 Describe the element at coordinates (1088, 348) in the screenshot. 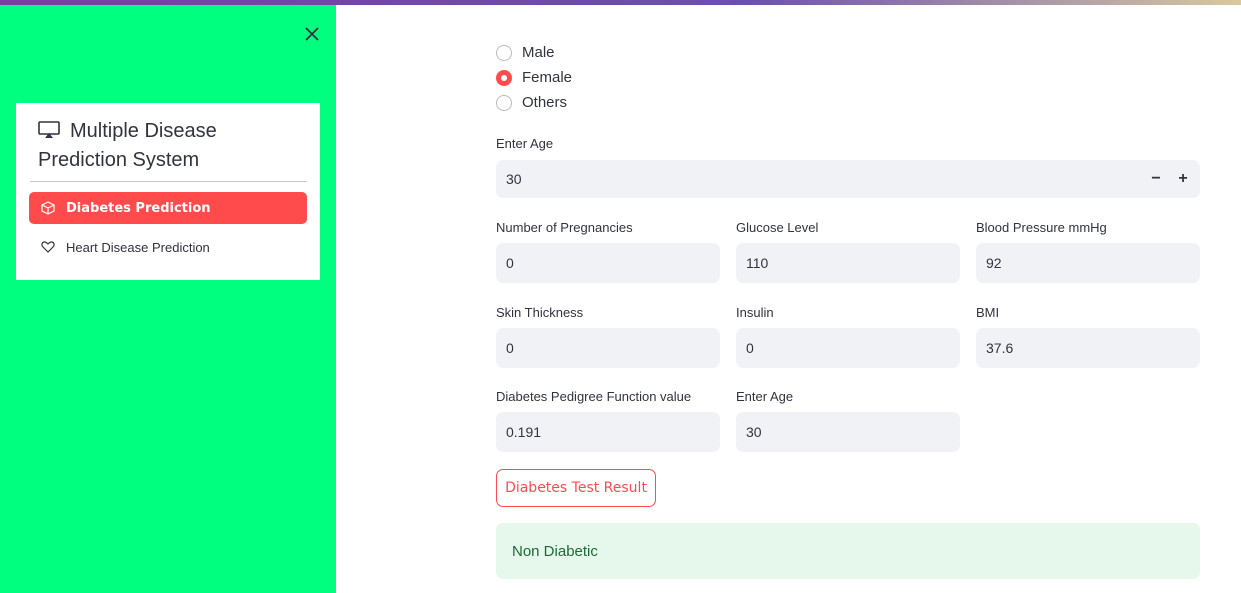

I see `bmi-input: 37.6` at that location.